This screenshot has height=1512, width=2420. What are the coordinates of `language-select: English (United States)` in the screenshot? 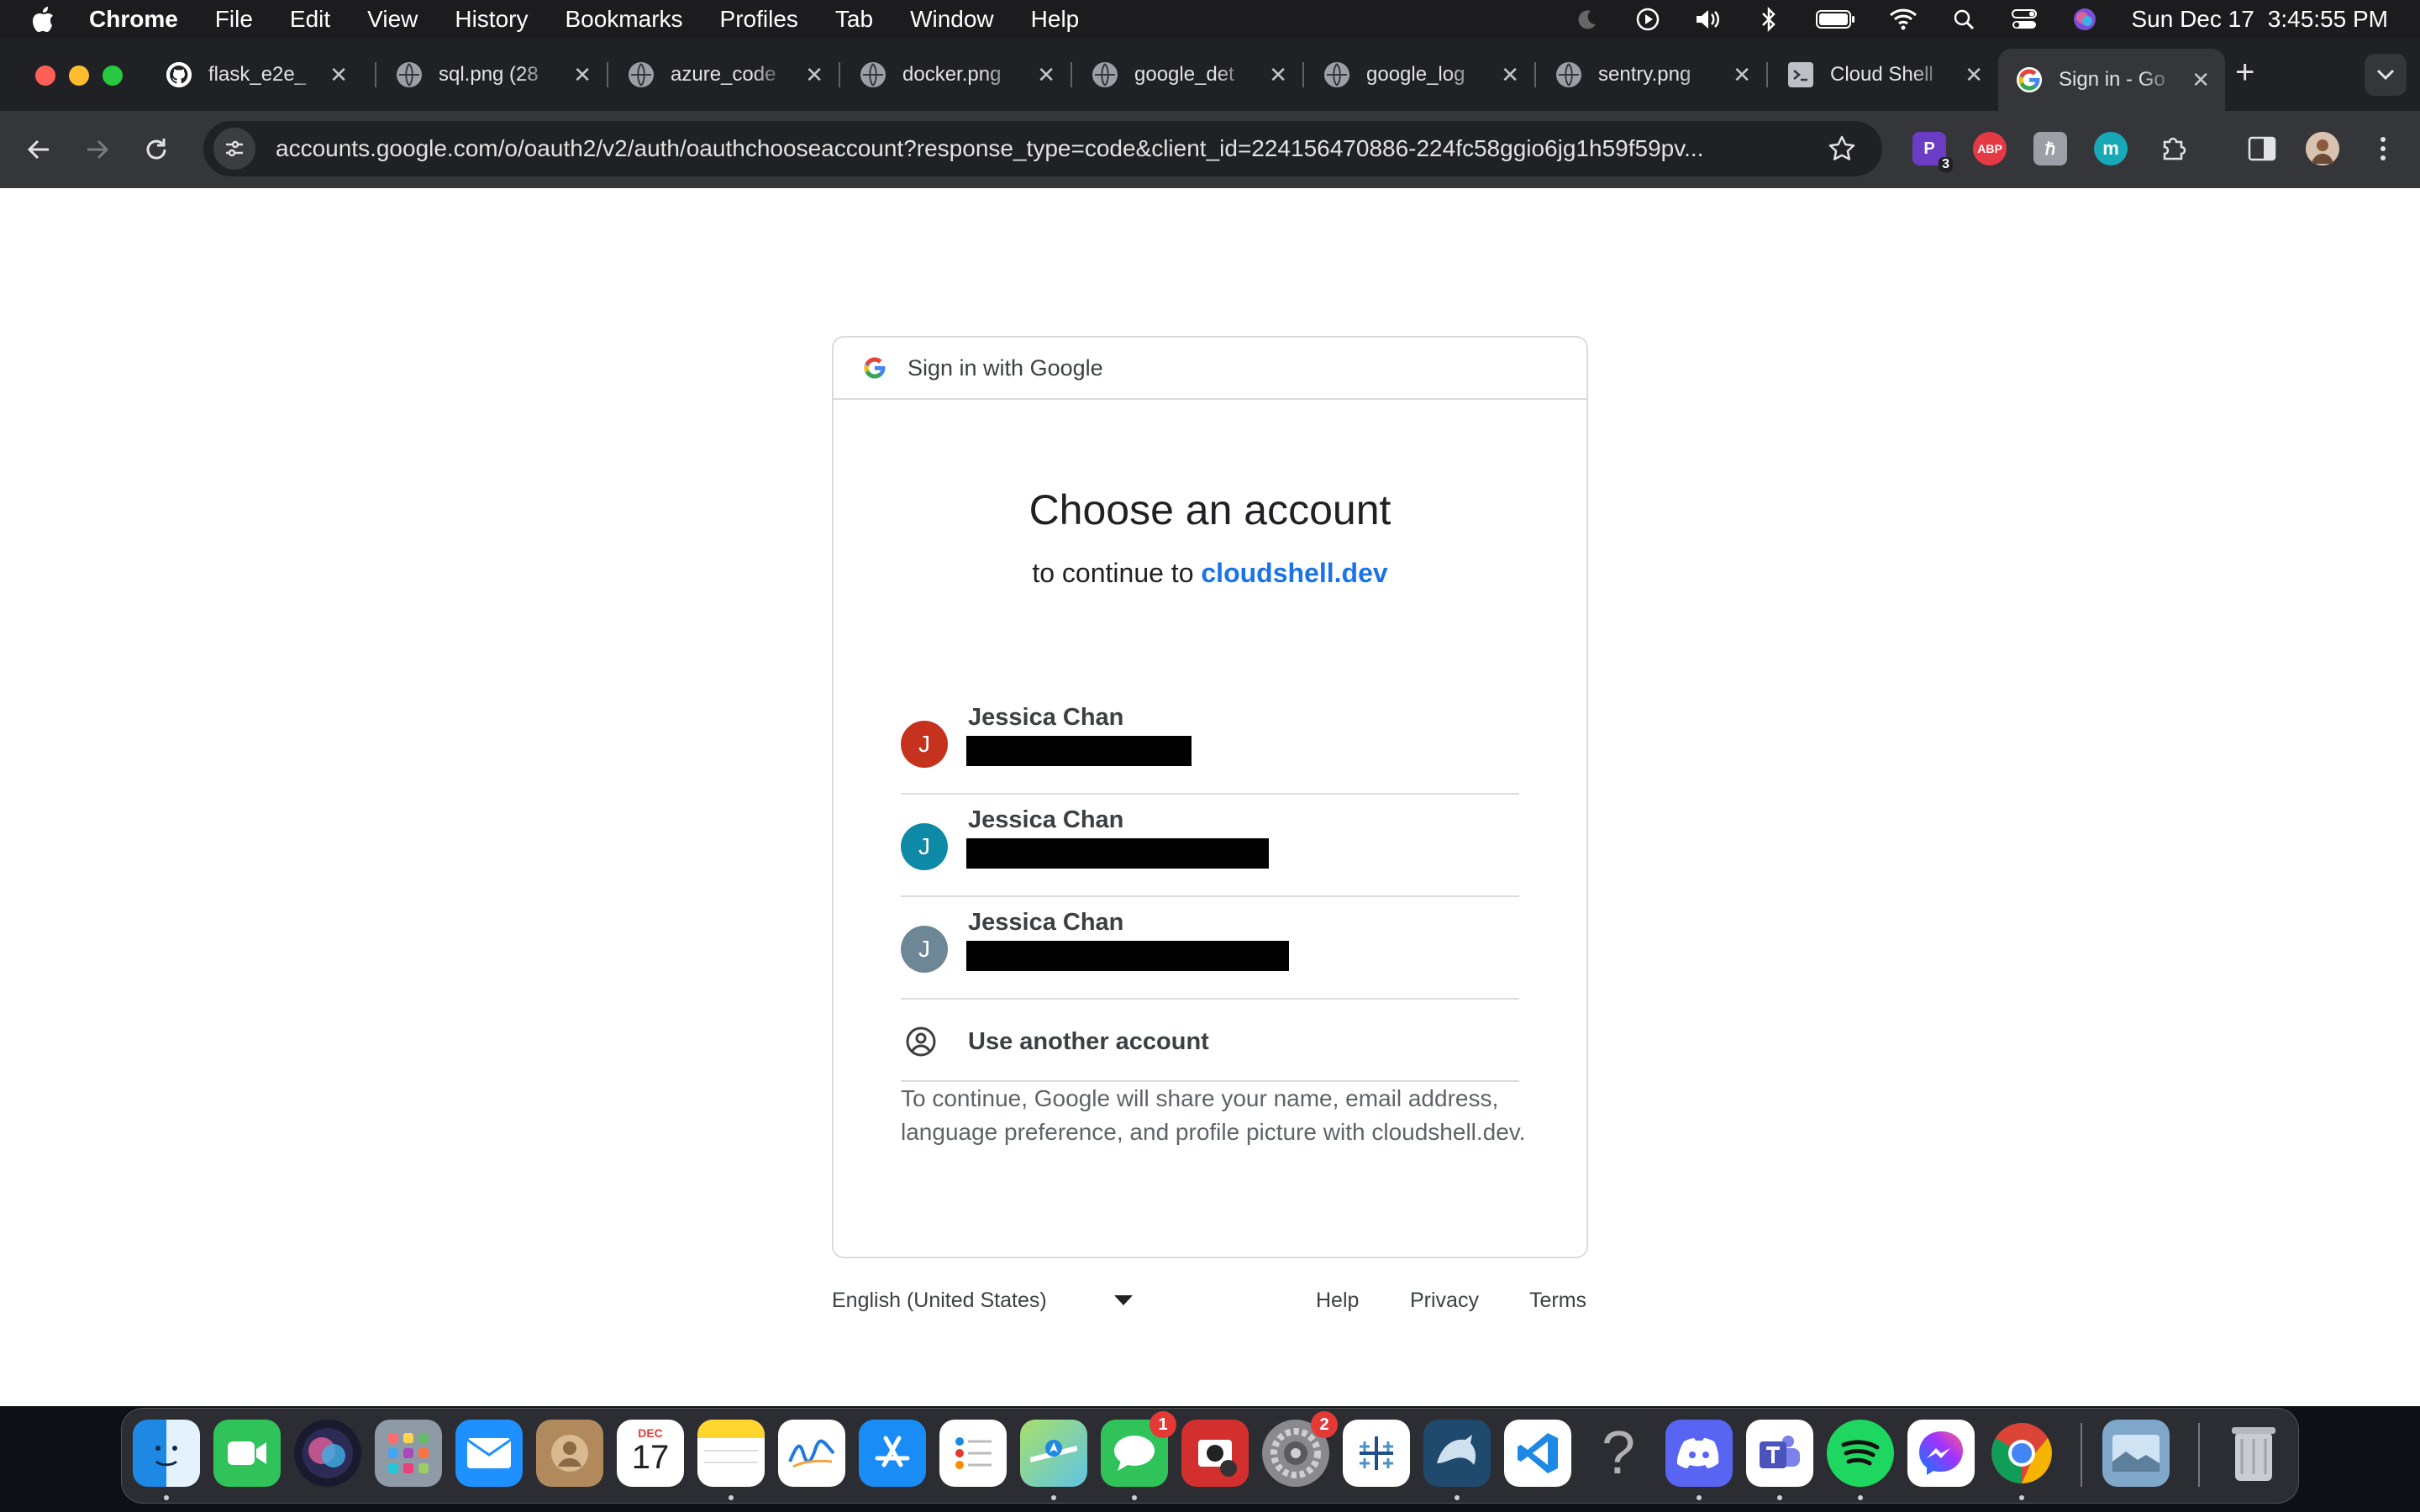 It's located at (939, 1301).